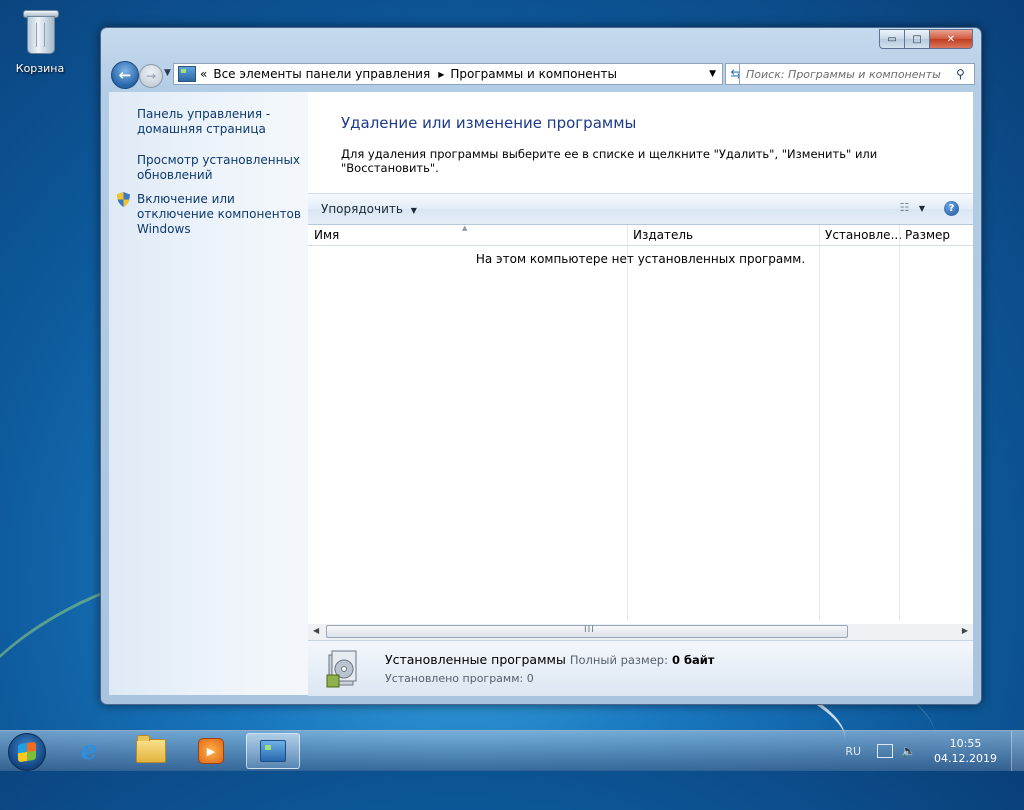  What do you see at coordinates (221, 168) in the screenshot?
I see `view-installed-updates-link: Просмотр установленных обновлений` at bounding box center [221, 168].